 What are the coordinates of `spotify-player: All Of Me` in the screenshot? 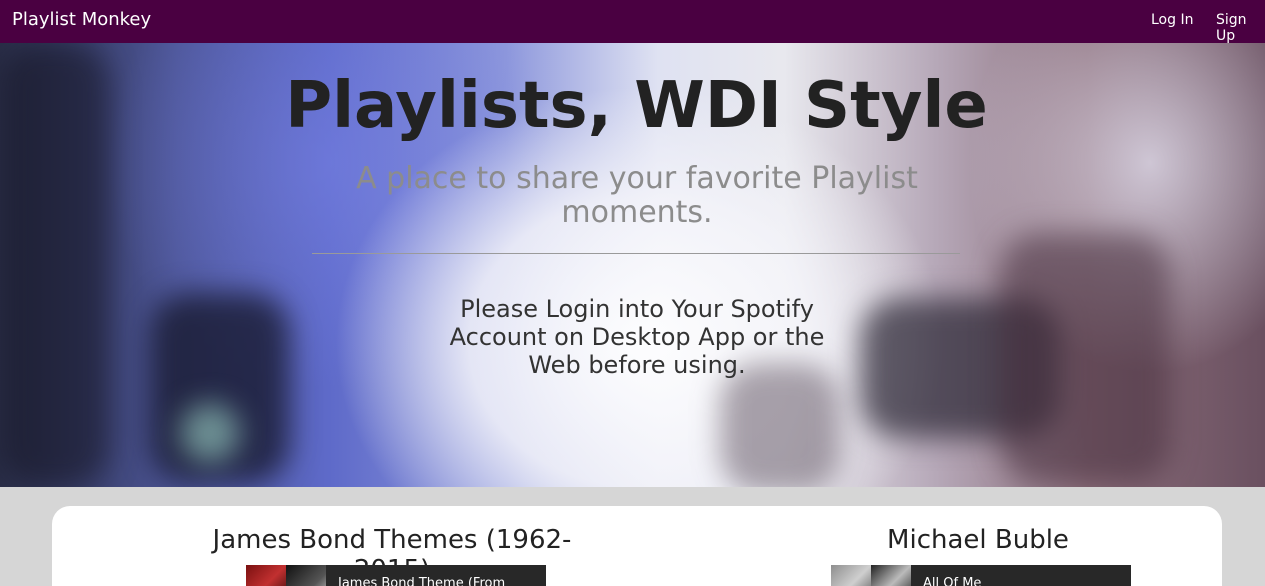 It's located at (981, 575).